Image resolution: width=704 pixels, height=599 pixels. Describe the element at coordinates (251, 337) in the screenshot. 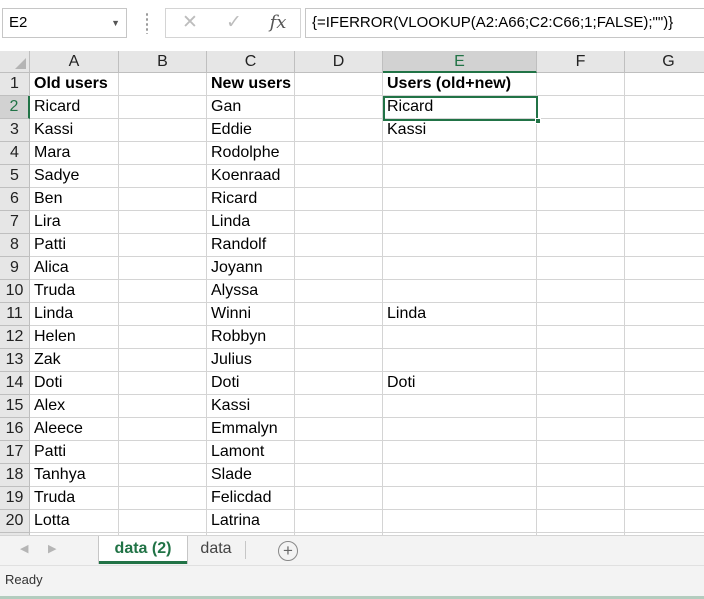

I see `cell-c12: Robbyn` at that location.